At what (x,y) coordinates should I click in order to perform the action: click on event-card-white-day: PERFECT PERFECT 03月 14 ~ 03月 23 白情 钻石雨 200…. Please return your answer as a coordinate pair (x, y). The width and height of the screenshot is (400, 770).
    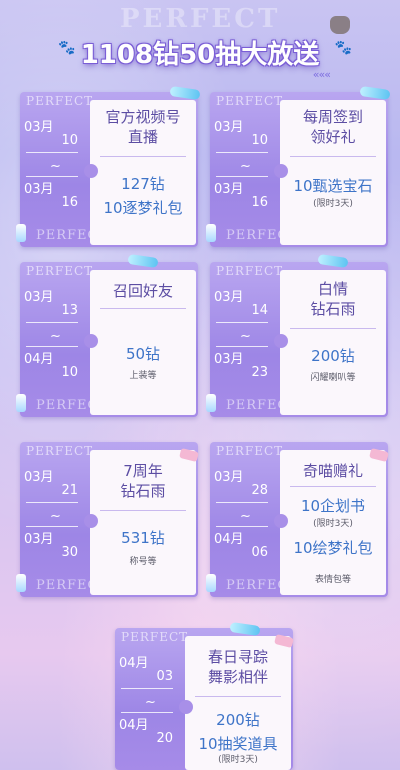
    Looking at the image, I should click on (297, 335).